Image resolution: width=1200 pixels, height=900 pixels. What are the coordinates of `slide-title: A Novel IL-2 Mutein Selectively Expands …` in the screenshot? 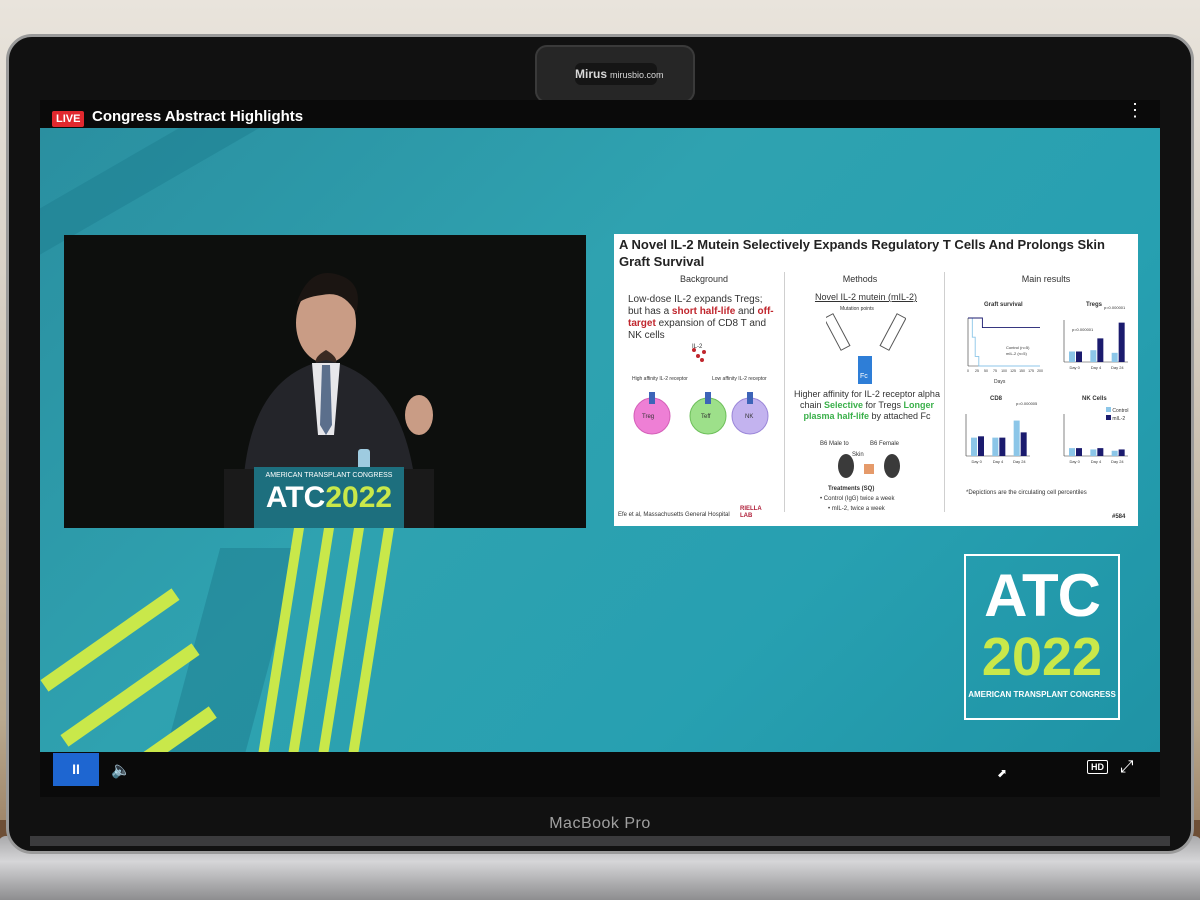 It's located at (862, 253).